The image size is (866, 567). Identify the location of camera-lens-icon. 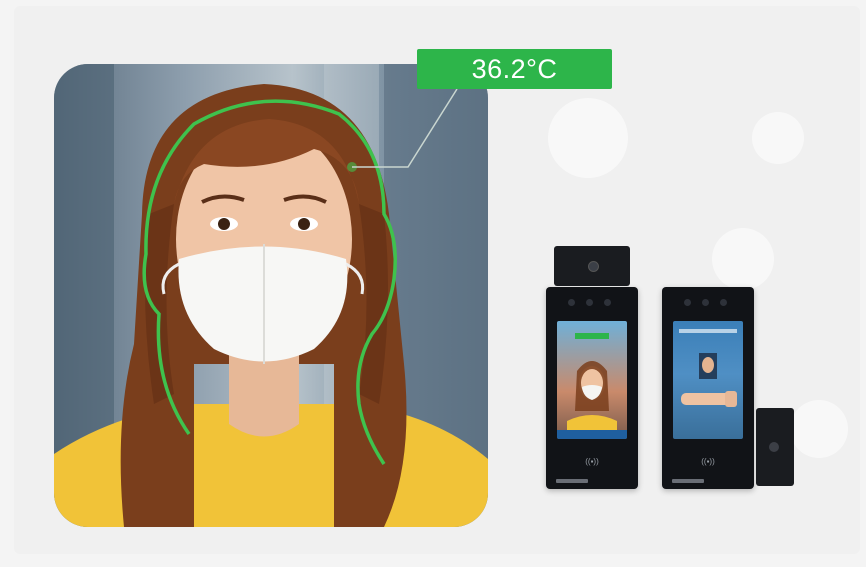
(593, 266).